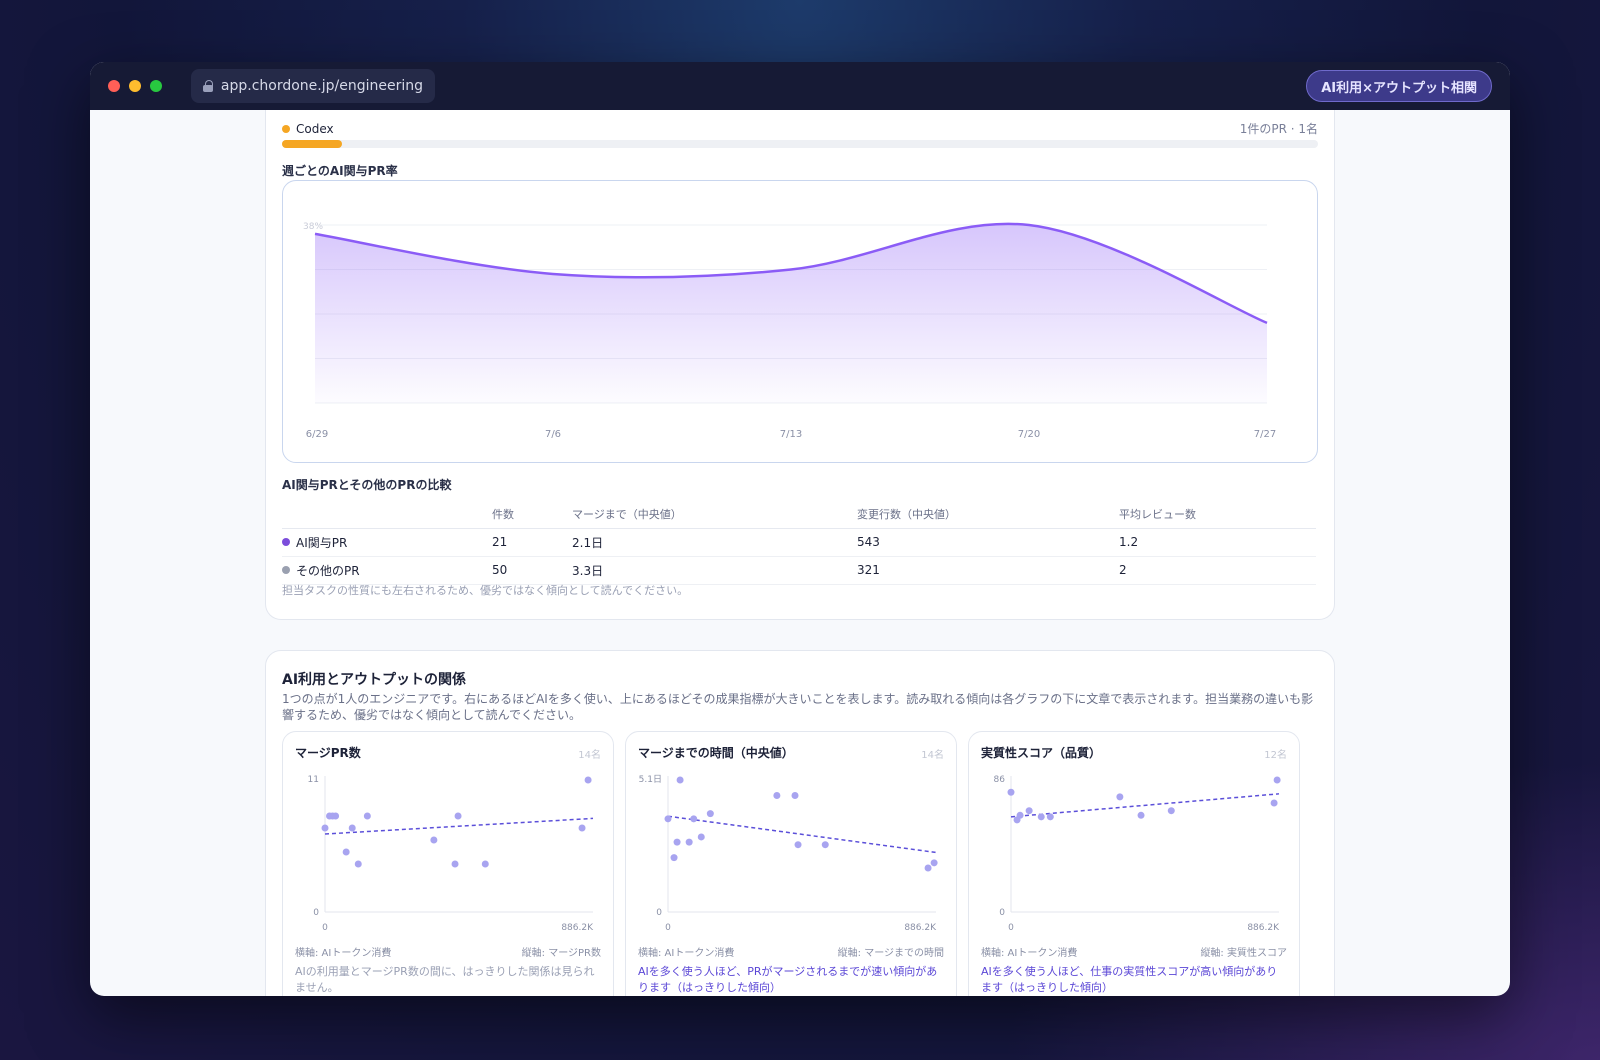 The height and width of the screenshot is (1060, 1600). What do you see at coordinates (328, 753) in the screenshot?
I see `scatter-title: マージPR数` at bounding box center [328, 753].